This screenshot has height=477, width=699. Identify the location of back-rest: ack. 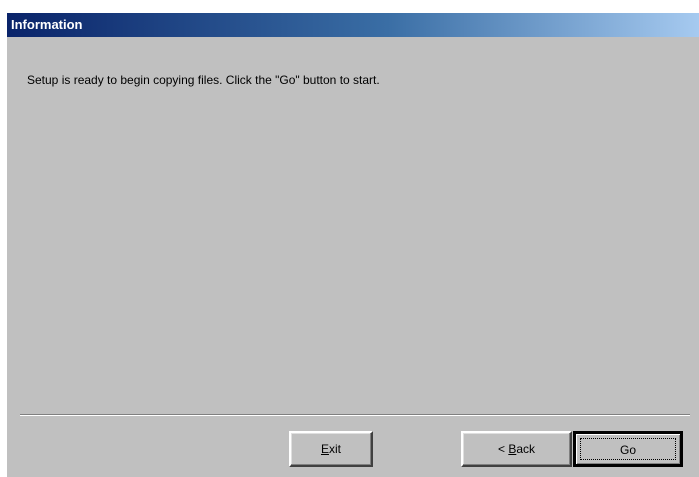
(526, 449).